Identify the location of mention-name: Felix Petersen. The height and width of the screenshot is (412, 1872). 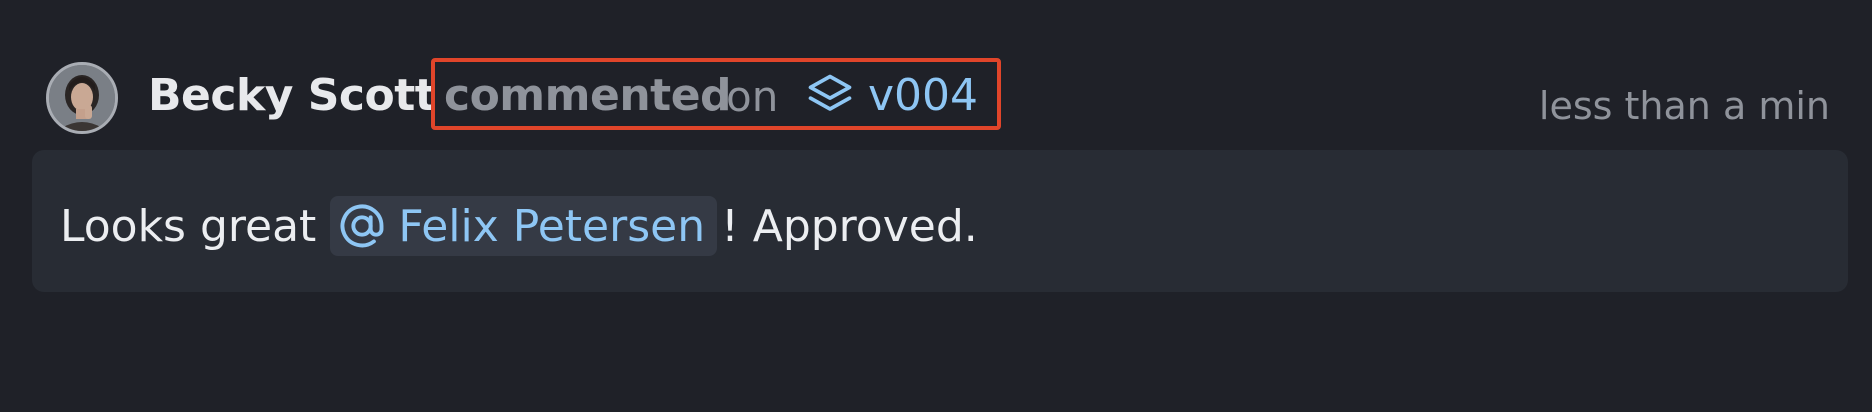
(552, 226).